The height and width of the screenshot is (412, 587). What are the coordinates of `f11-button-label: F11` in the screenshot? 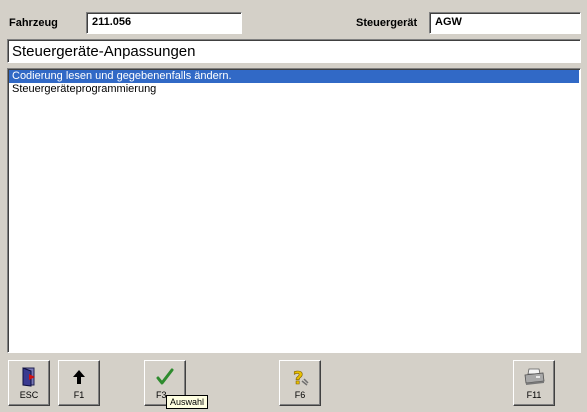 It's located at (534, 395).